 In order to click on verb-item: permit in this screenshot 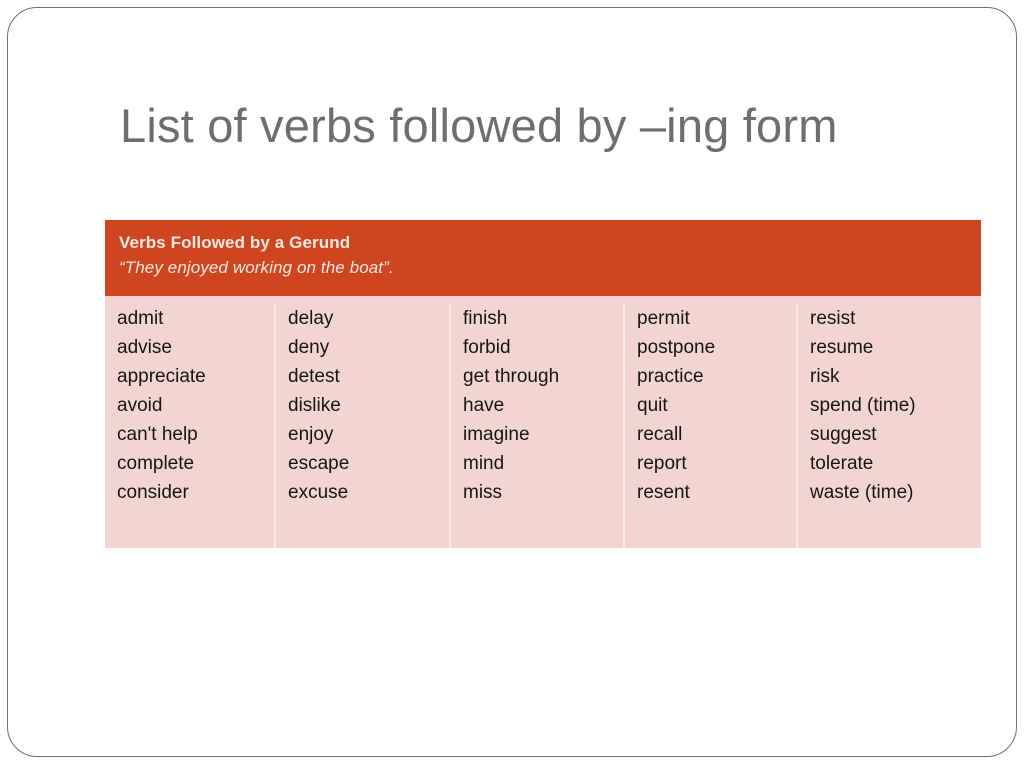, I will do `click(663, 318)`.